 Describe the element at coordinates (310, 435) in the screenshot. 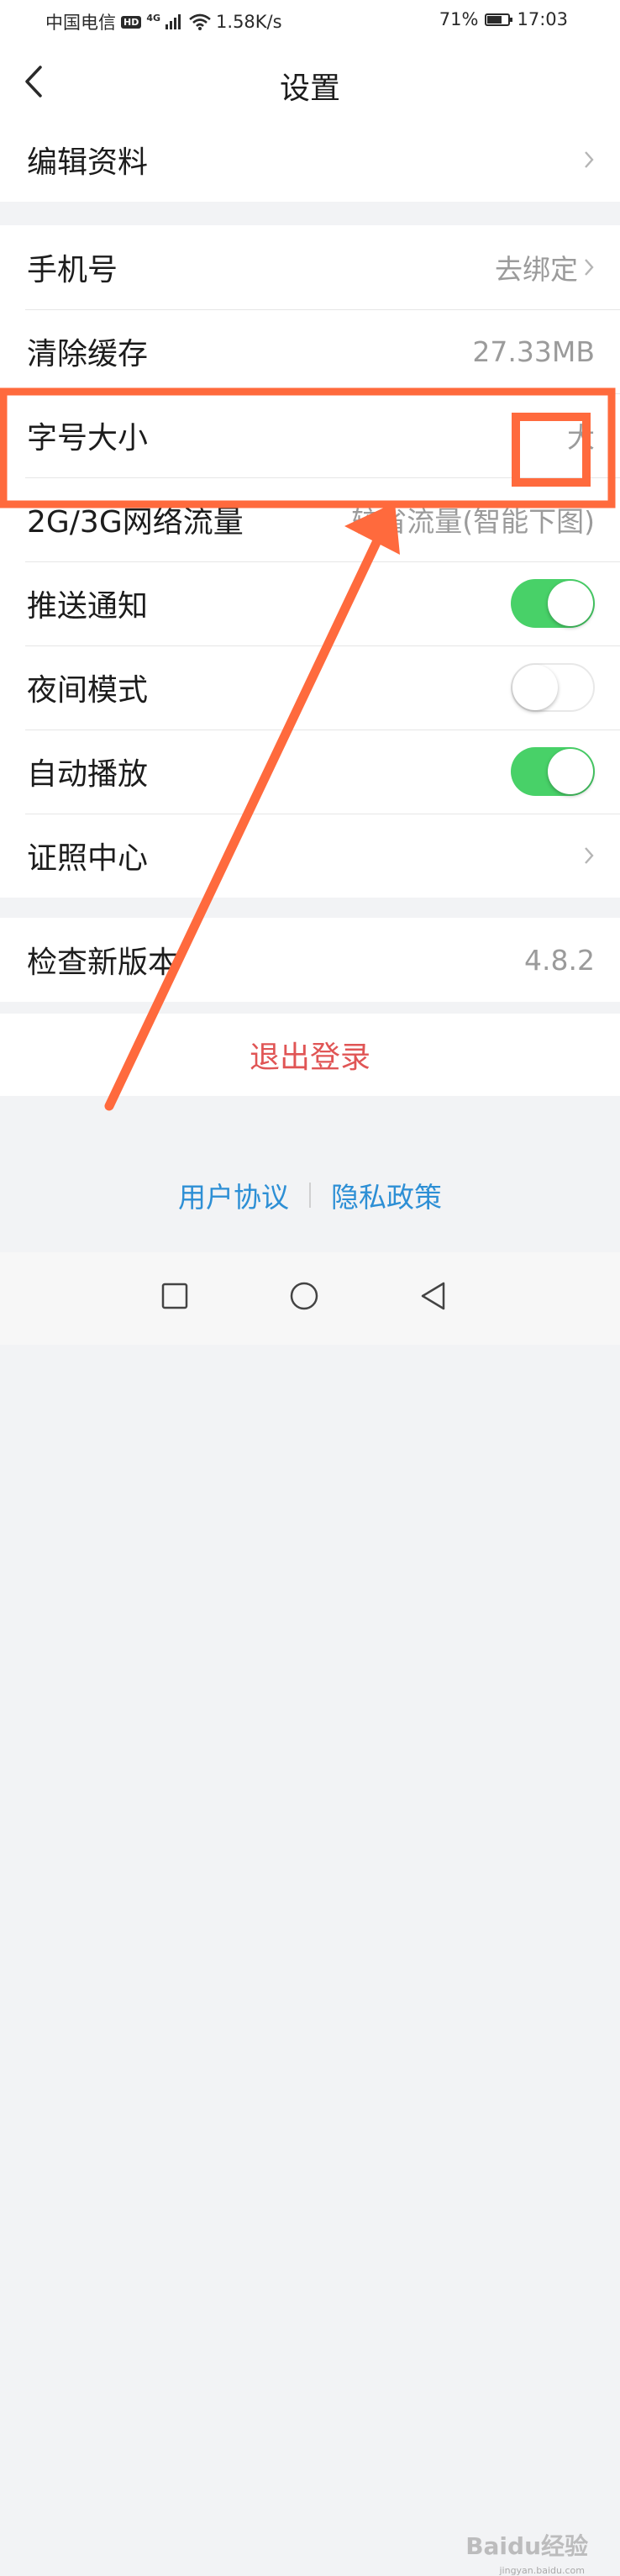

I see `row-font-size: 字号大小 大` at that location.